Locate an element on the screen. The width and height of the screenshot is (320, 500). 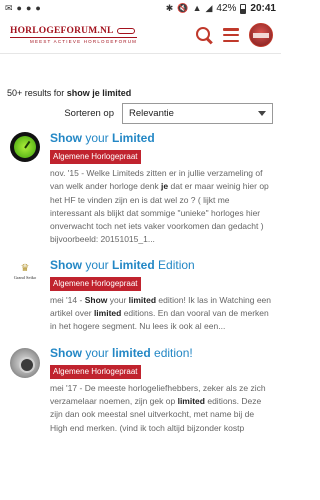
result-title: Show your Limited Edition is located at coordinates (162, 265).